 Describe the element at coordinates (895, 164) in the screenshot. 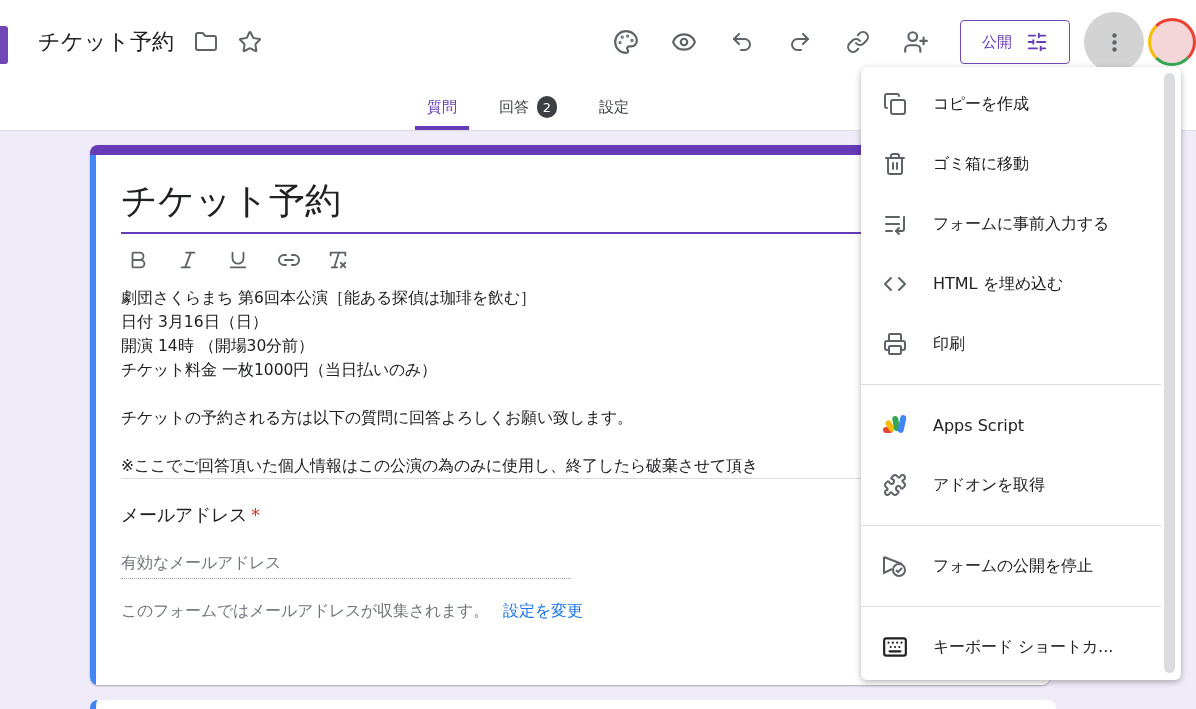

I see `trash-icon` at that location.